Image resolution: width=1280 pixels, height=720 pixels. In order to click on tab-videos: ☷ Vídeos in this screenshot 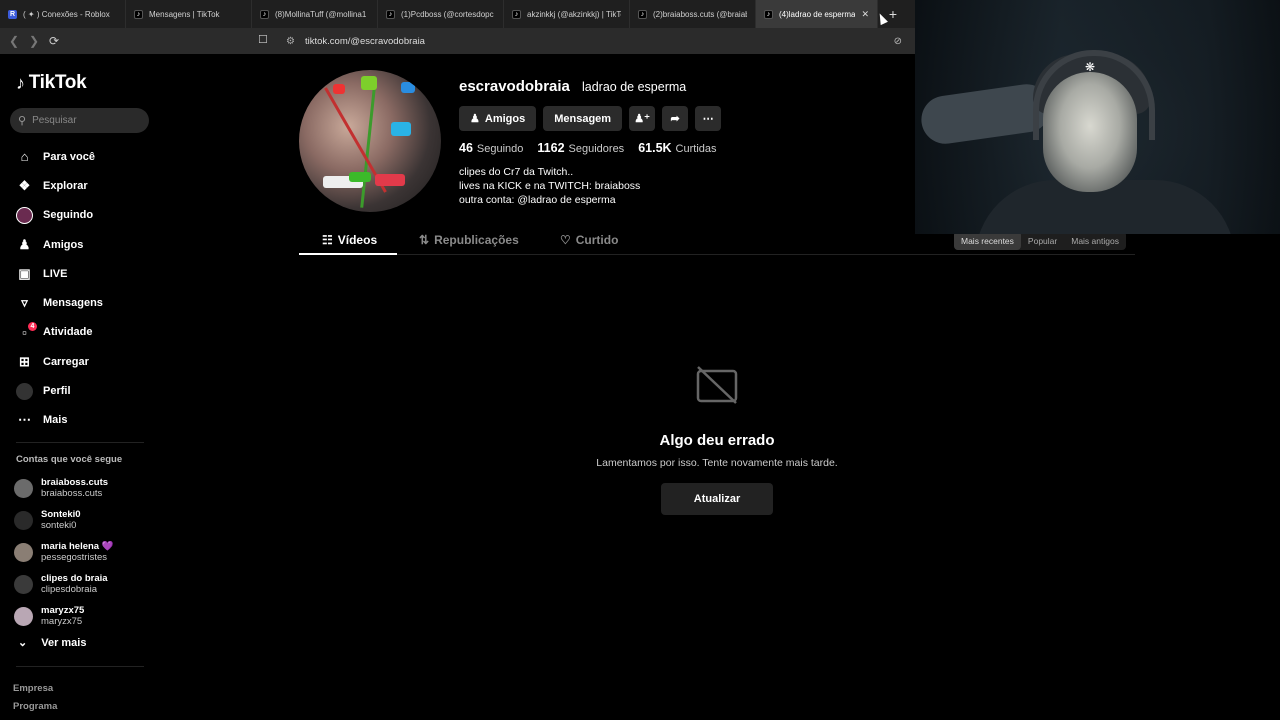, I will do `click(349, 240)`.